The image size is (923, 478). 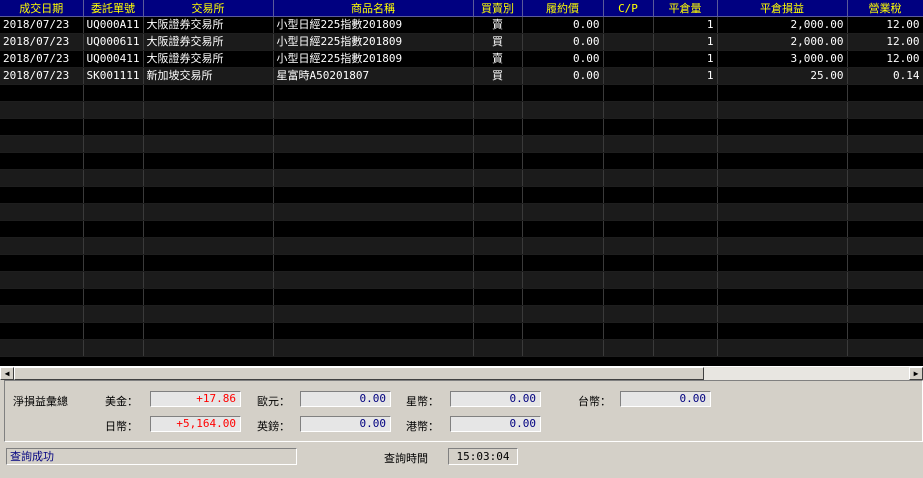 What do you see at coordinates (782, 76) in the screenshot?
I see `col-close-pnl-cell: 25.00` at bounding box center [782, 76].